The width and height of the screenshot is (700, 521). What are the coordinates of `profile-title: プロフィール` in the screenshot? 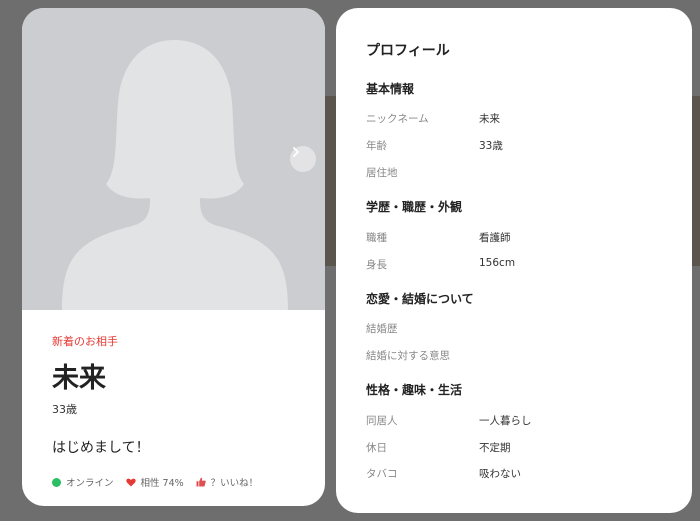 It's located at (408, 51).